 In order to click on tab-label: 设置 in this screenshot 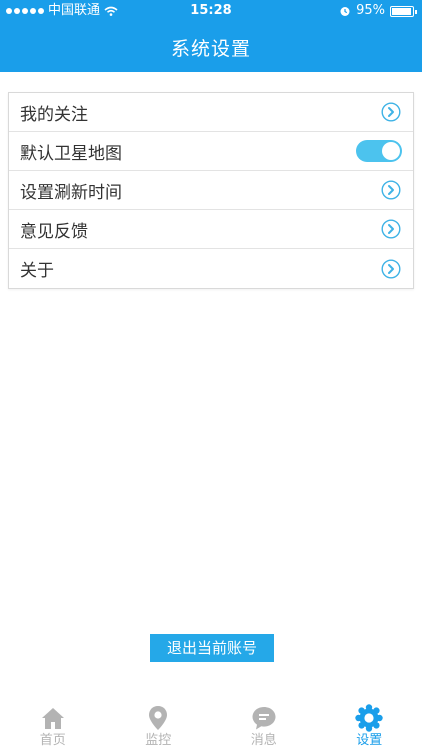, I will do `click(369, 740)`.